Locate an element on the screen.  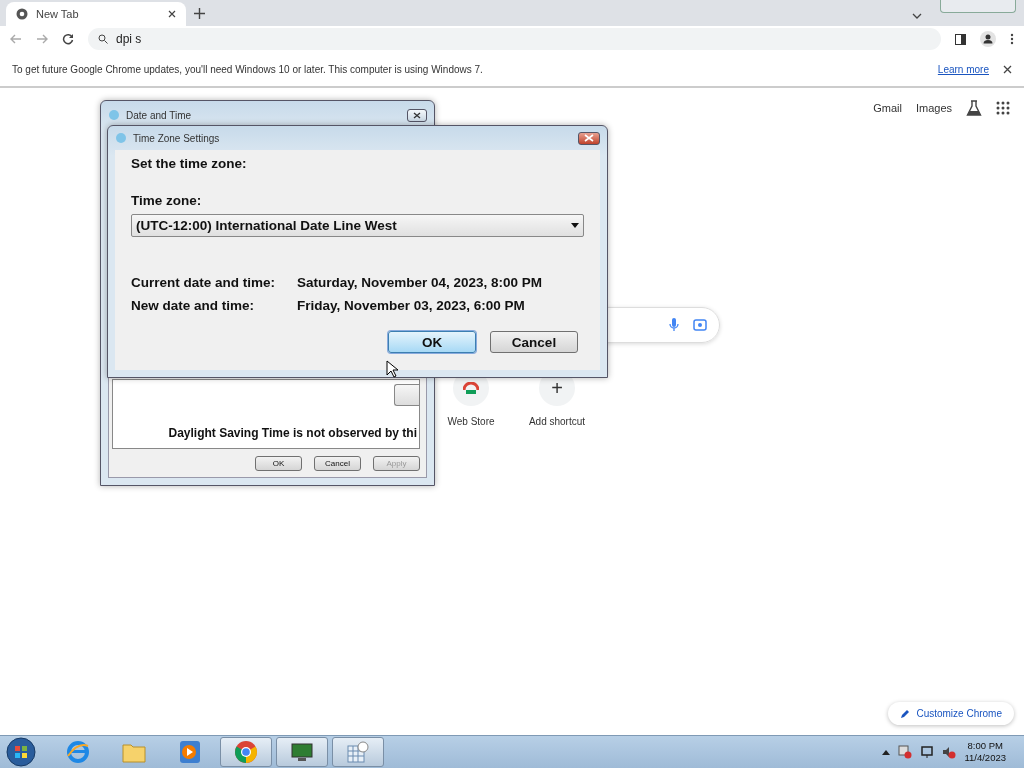
browser-e-icon is located at coordinates (78, 752).